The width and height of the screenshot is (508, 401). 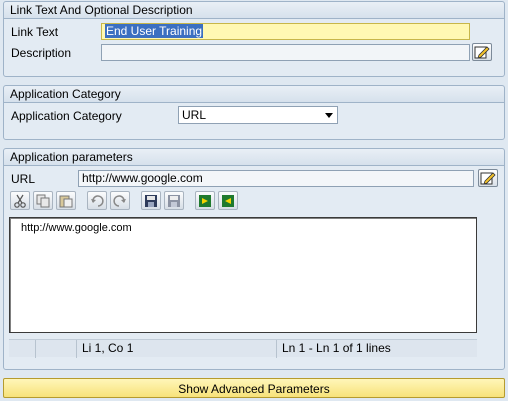 I want to click on link-text-label: Link Text, so click(x=35, y=32).